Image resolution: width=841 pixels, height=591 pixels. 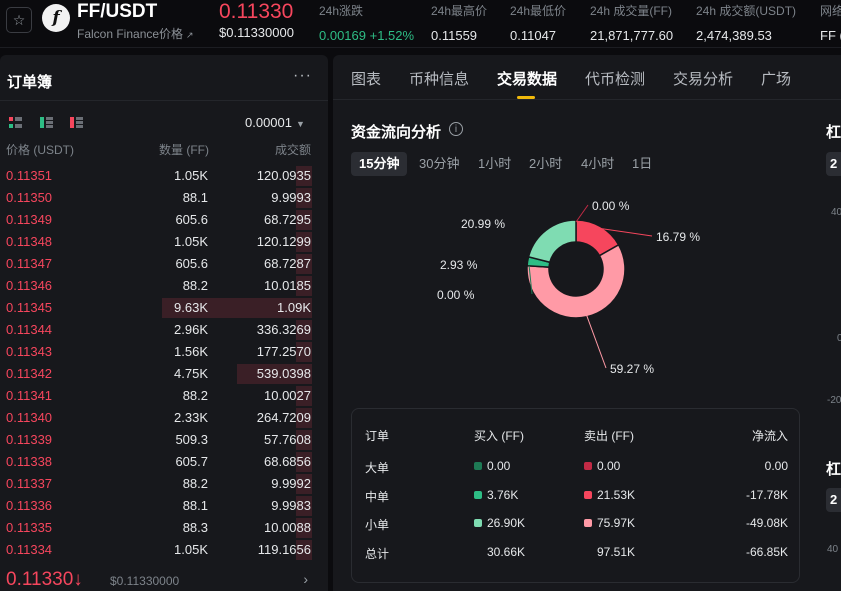 What do you see at coordinates (456, 295) in the screenshot?
I see `label-buy-large: 0.00 %` at bounding box center [456, 295].